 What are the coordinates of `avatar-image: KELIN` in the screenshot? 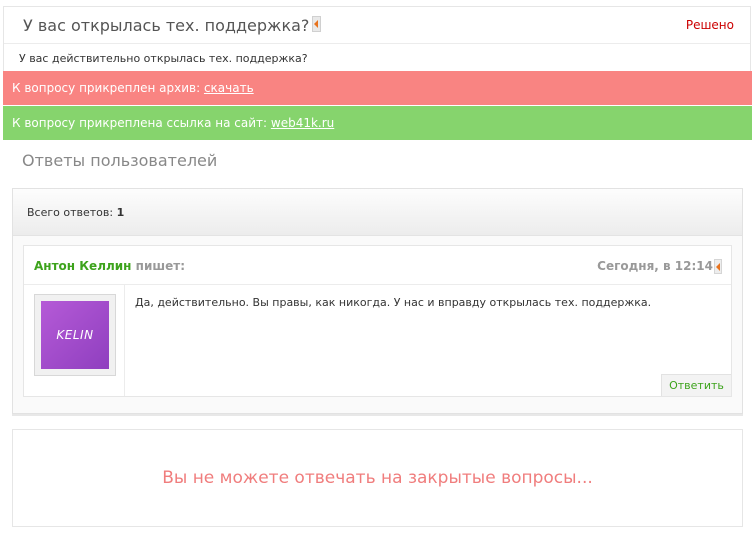 It's located at (75, 335).